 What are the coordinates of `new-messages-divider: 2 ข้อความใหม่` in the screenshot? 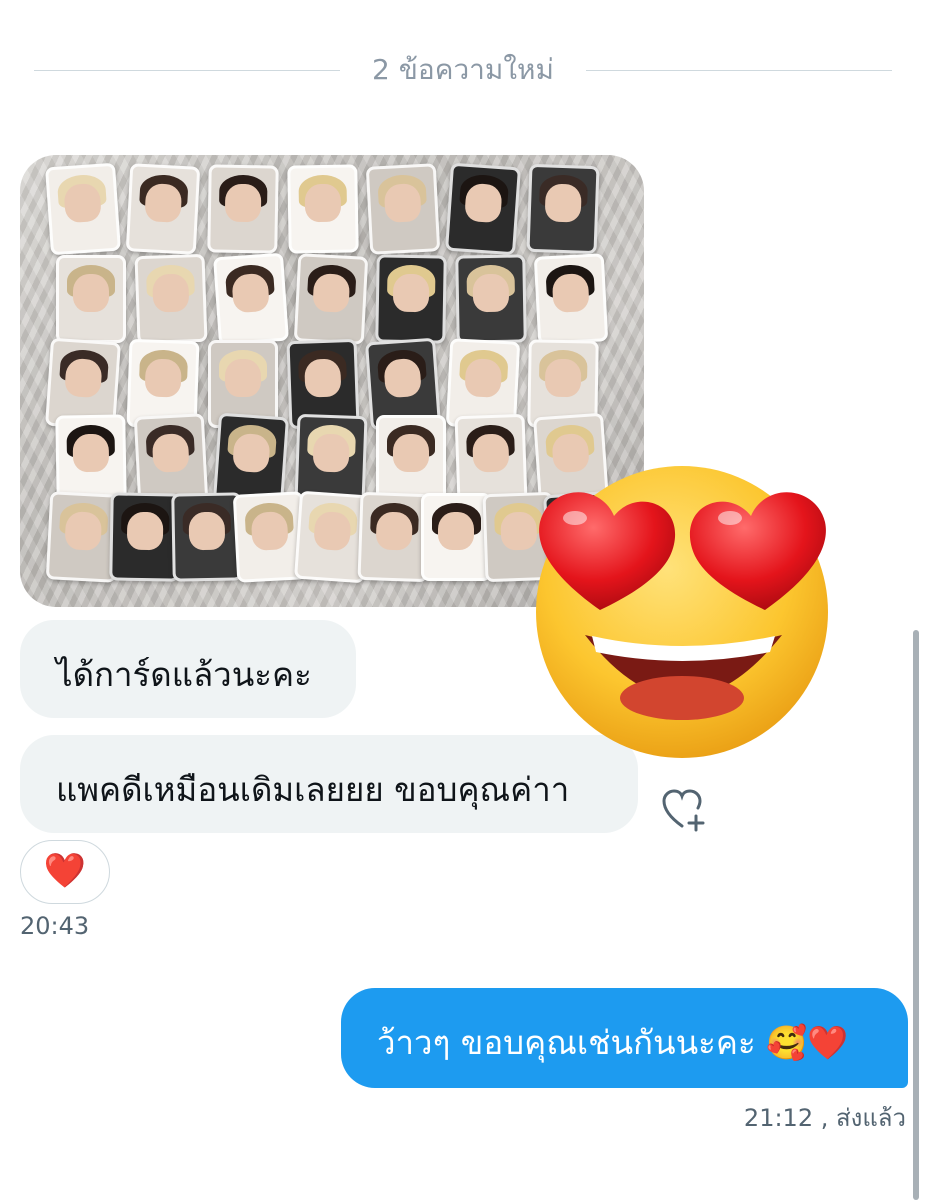 It's located at (463, 70).